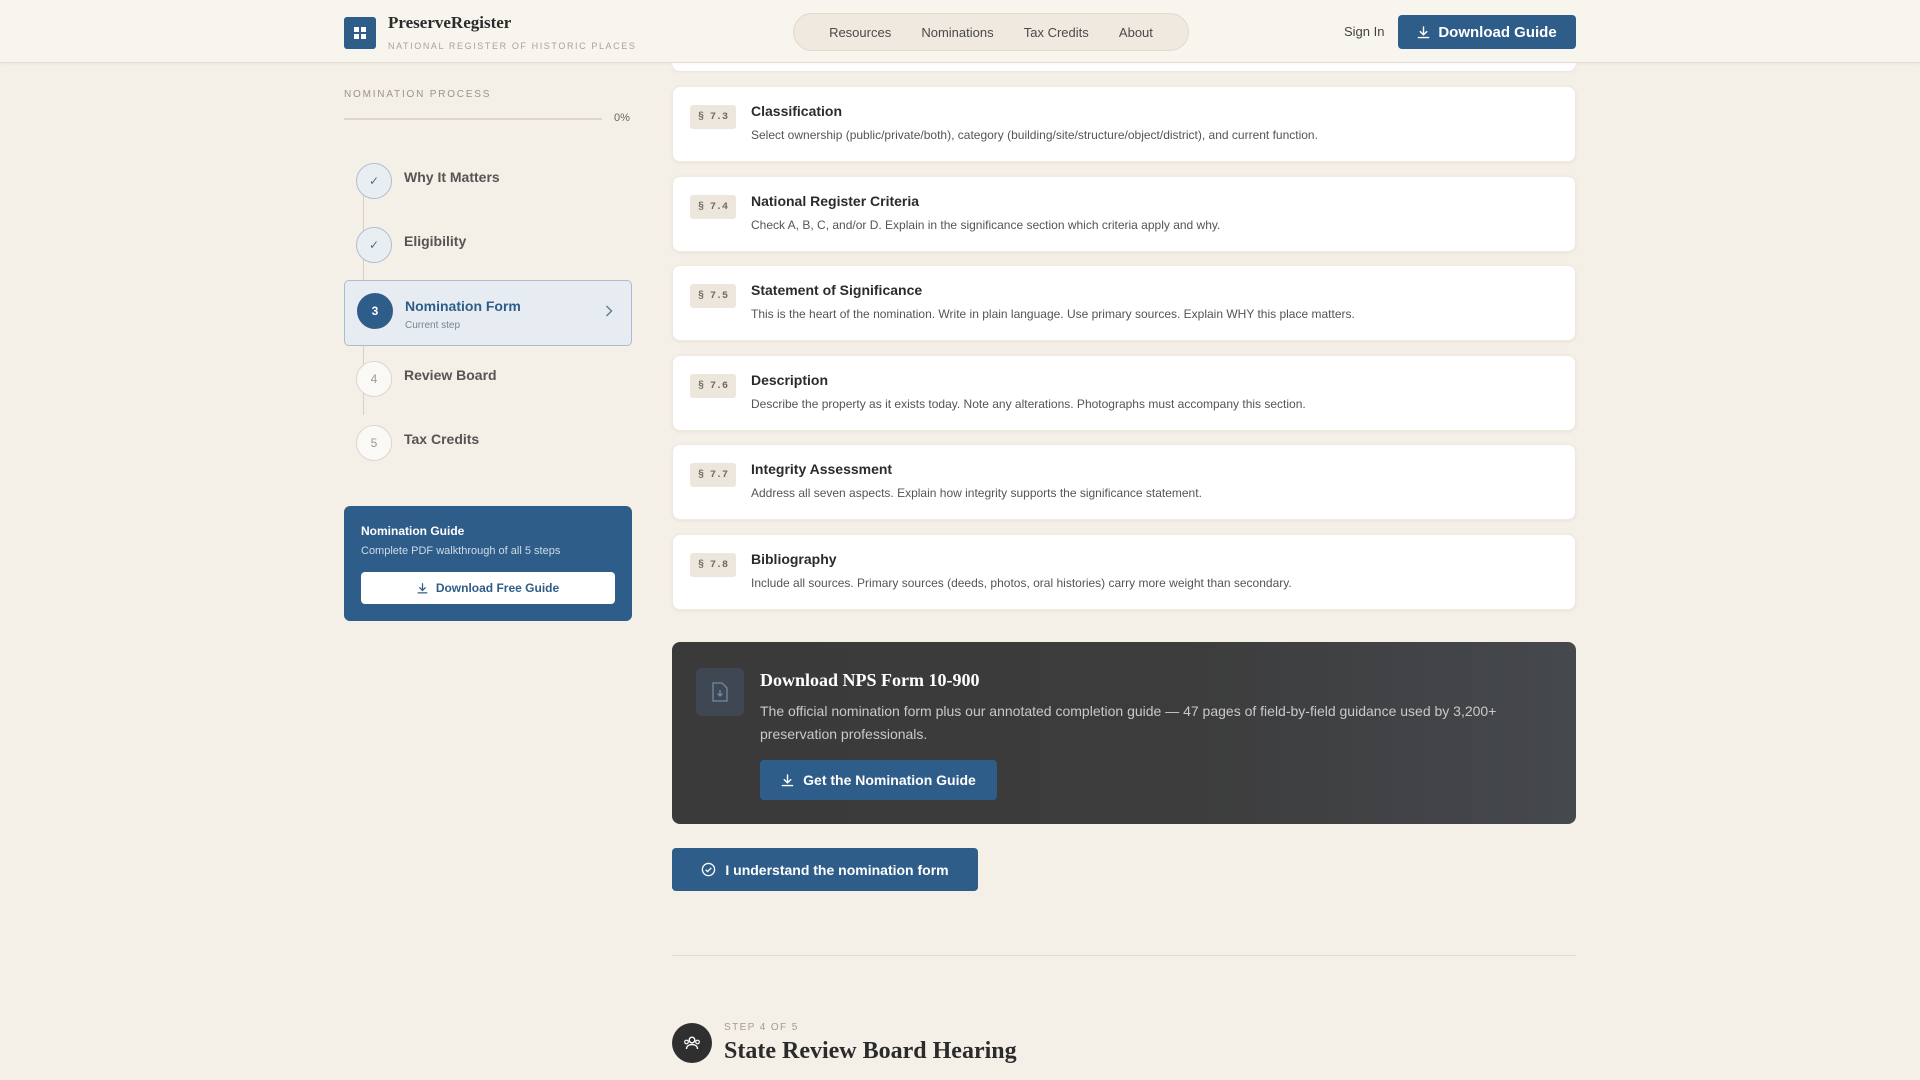  Describe the element at coordinates (837, 869) in the screenshot. I see `understand-form-label: I understand the nomination form` at that location.